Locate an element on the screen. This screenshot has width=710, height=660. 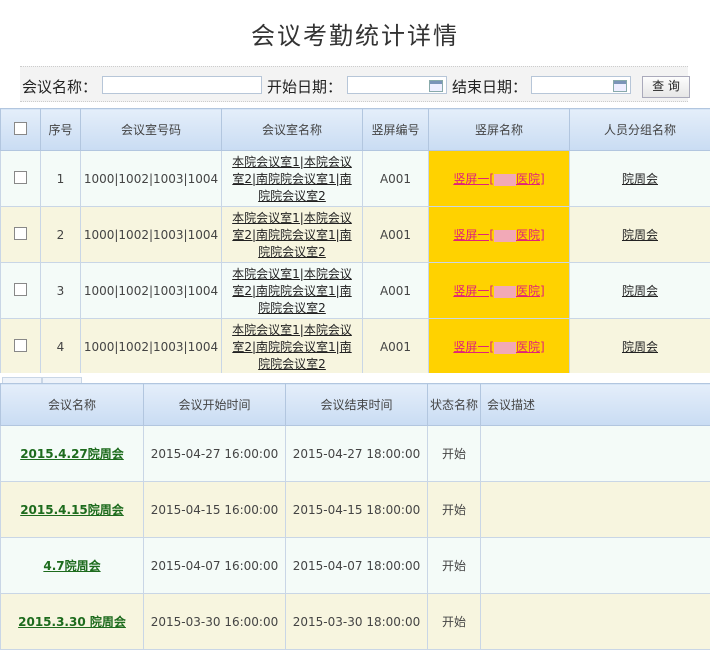
row-no: 3 is located at coordinates (60, 290).